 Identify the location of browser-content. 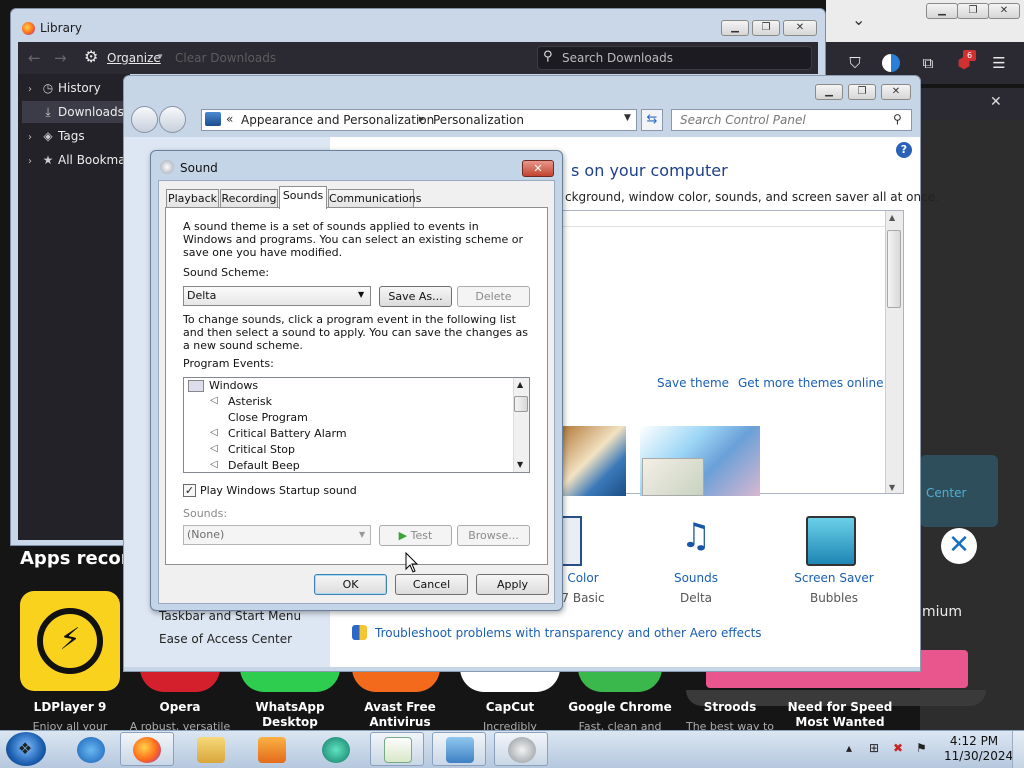
(972, 425).